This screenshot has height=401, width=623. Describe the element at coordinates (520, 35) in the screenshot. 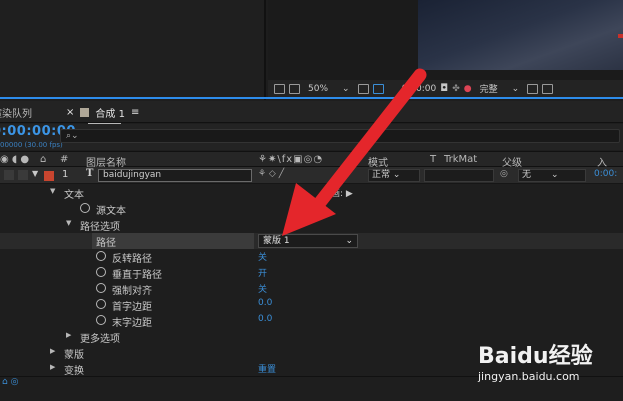

I see `viewer-image` at that location.